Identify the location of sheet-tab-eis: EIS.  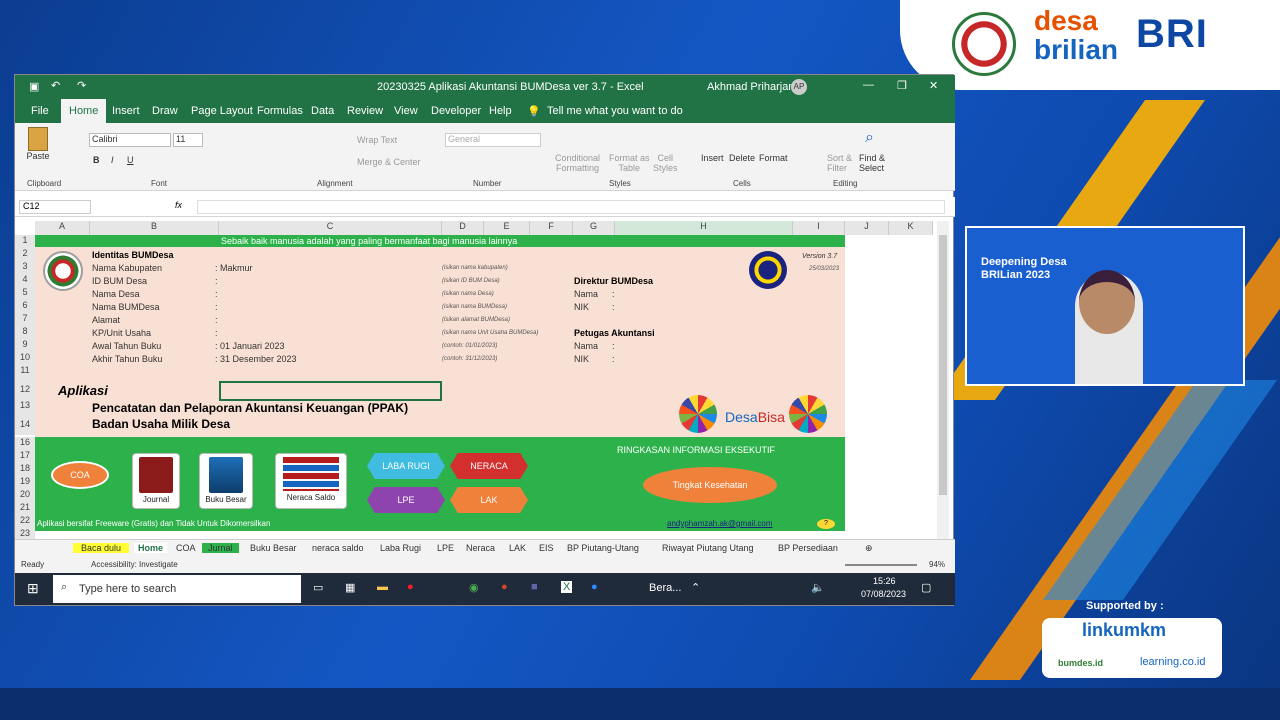
(546, 548).